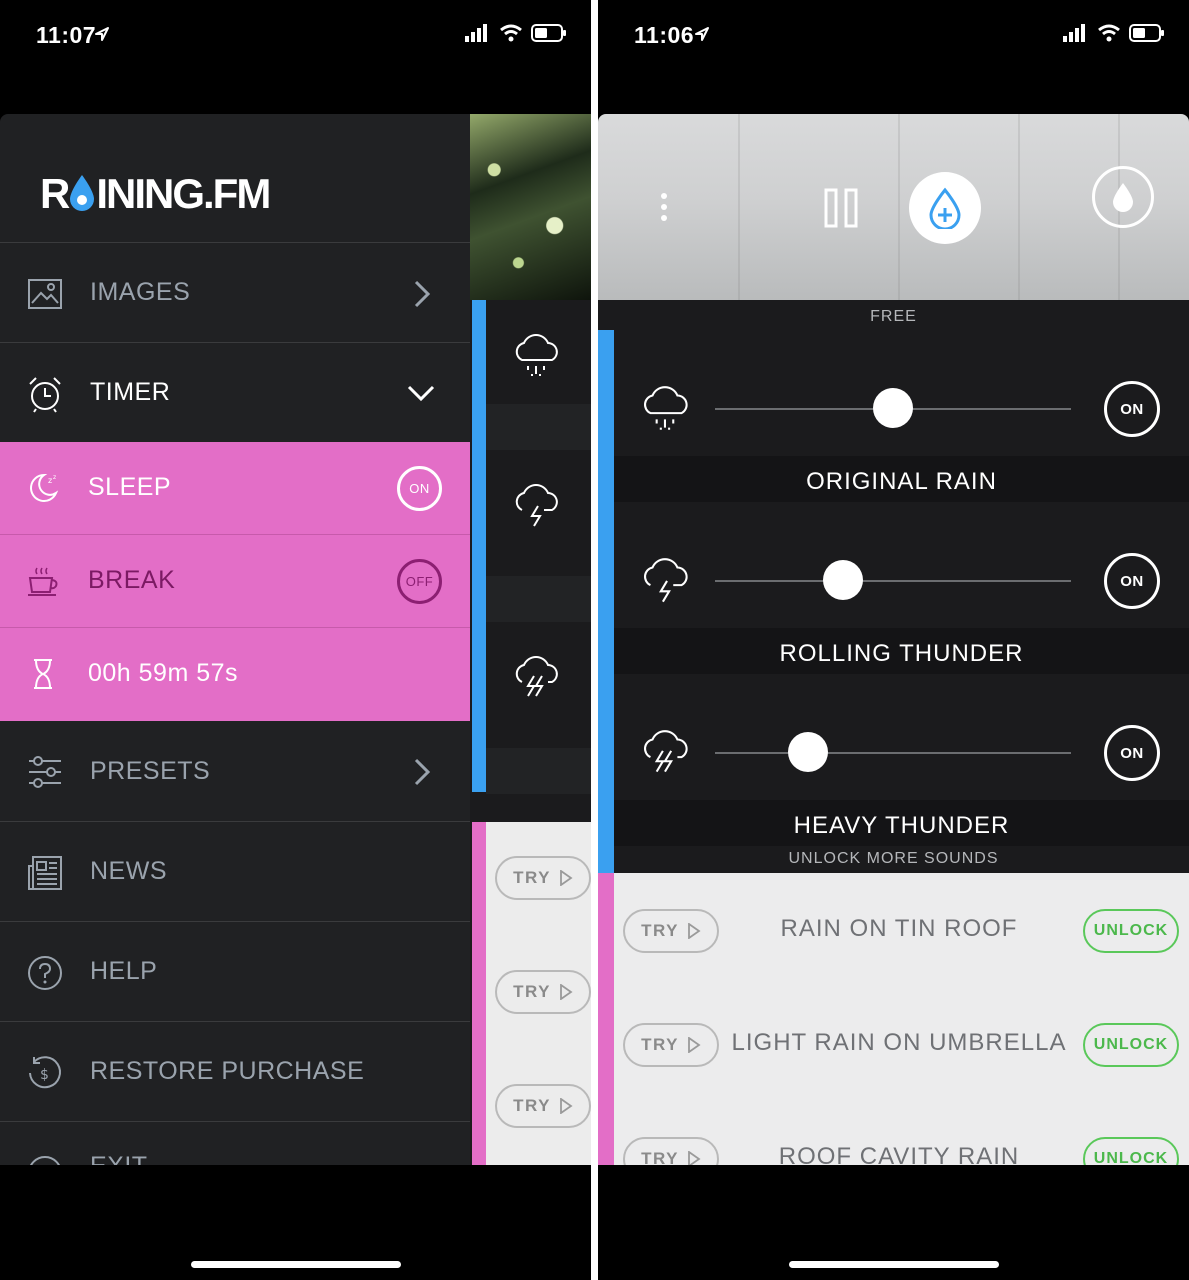  Describe the element at coordinates (132, 580) in the screenshot. I see `break-label: BREAK` at that location.